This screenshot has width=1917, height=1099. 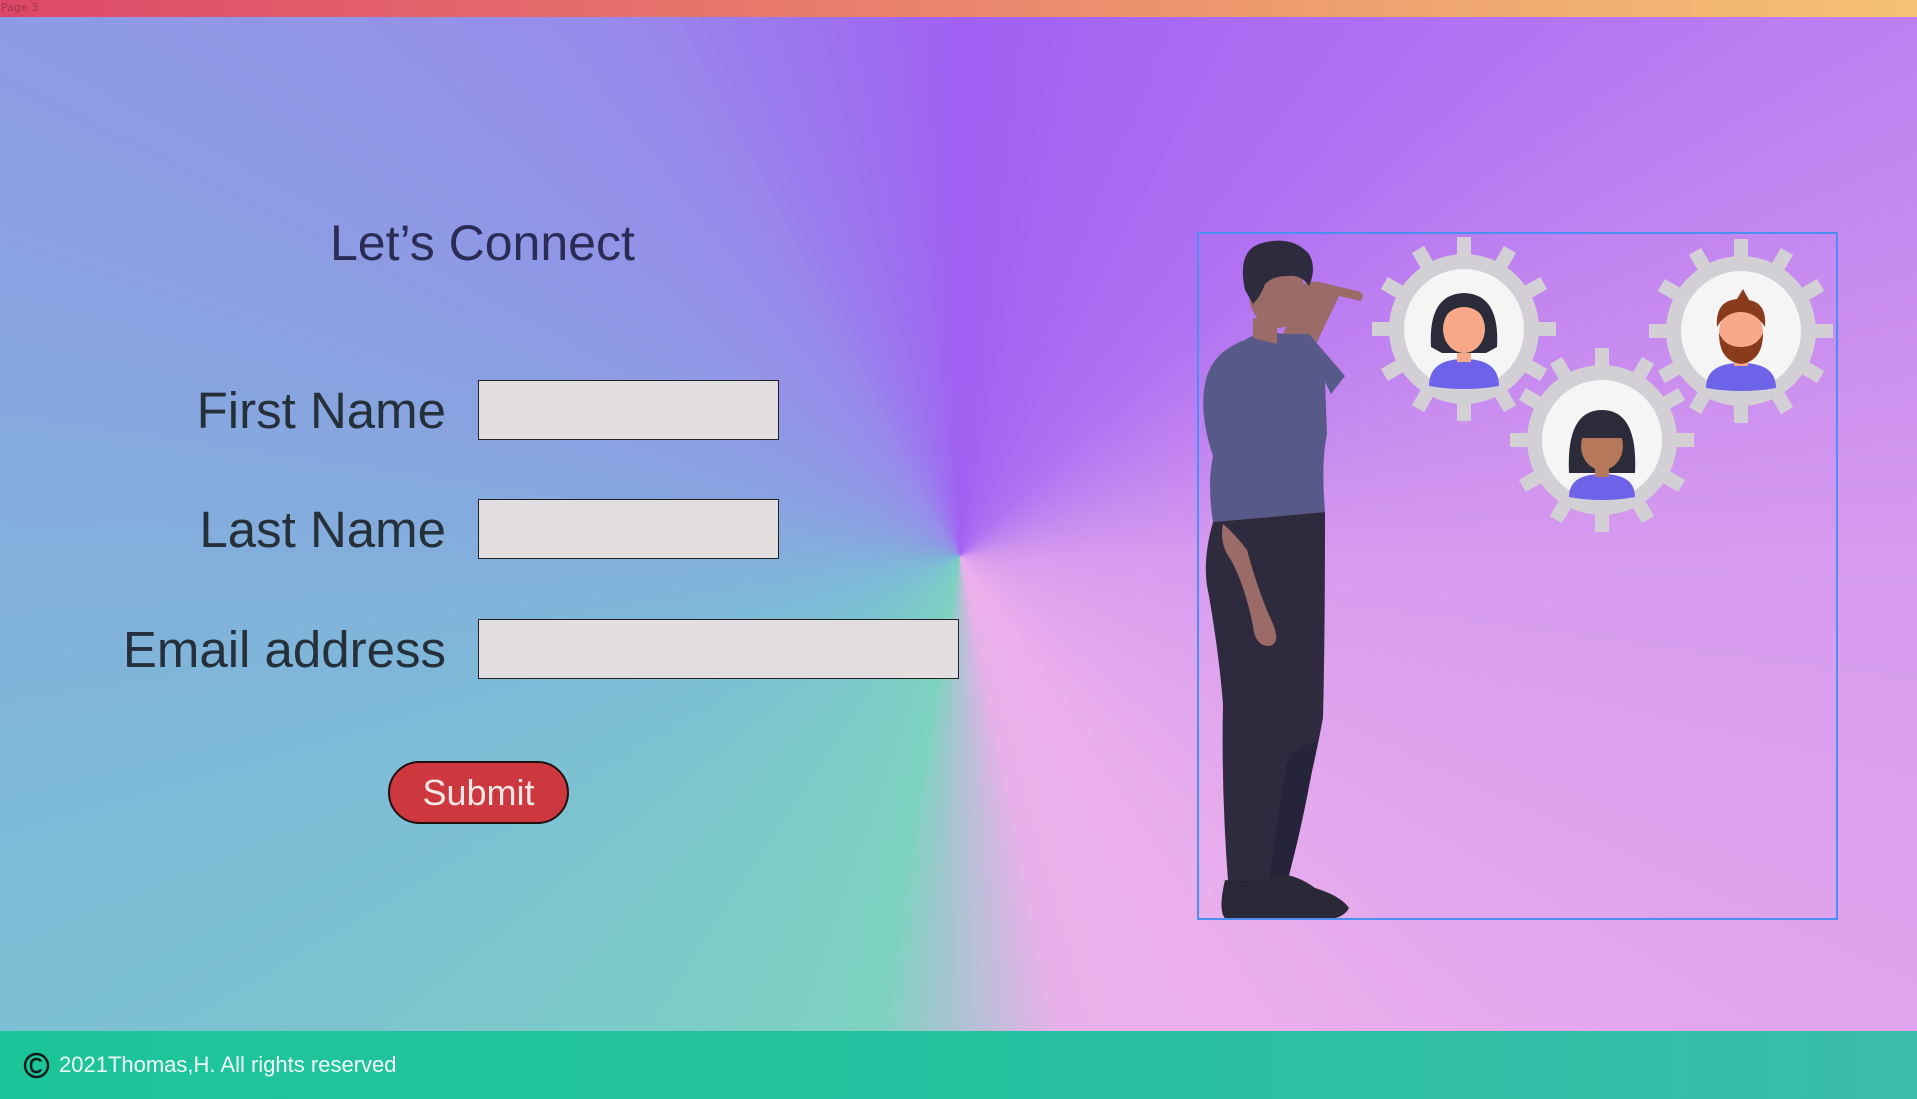 I want to click on last-name-input, so click(x=628, y=529).